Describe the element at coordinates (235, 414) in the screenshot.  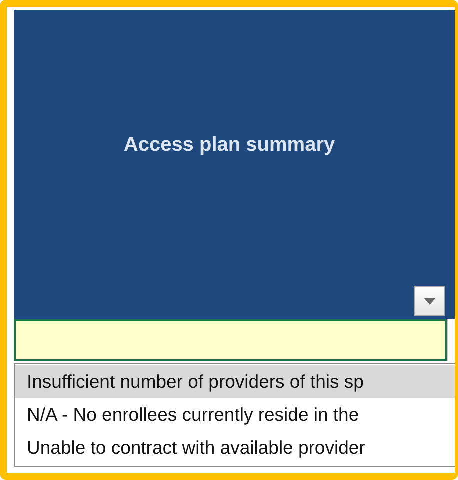
I see `dropdown-option: N/A - No enrollees currently reside in the` at that location.